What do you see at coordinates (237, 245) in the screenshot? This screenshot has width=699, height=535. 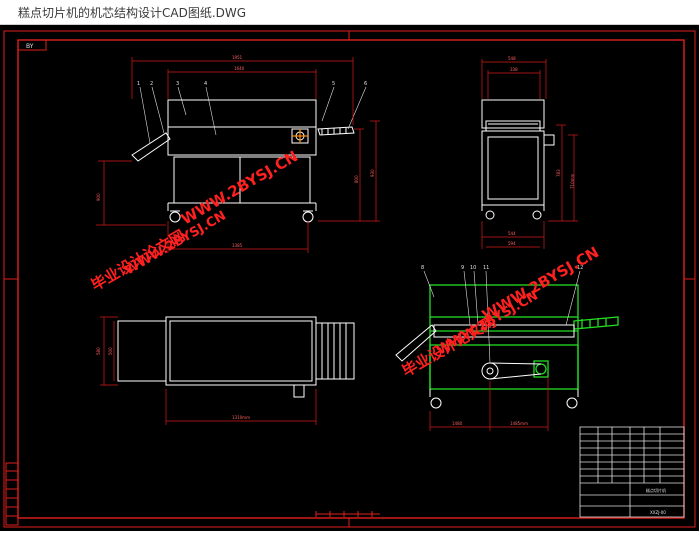 I see `dim-front-lower-width: 1385` at bounding box center [237, 245].